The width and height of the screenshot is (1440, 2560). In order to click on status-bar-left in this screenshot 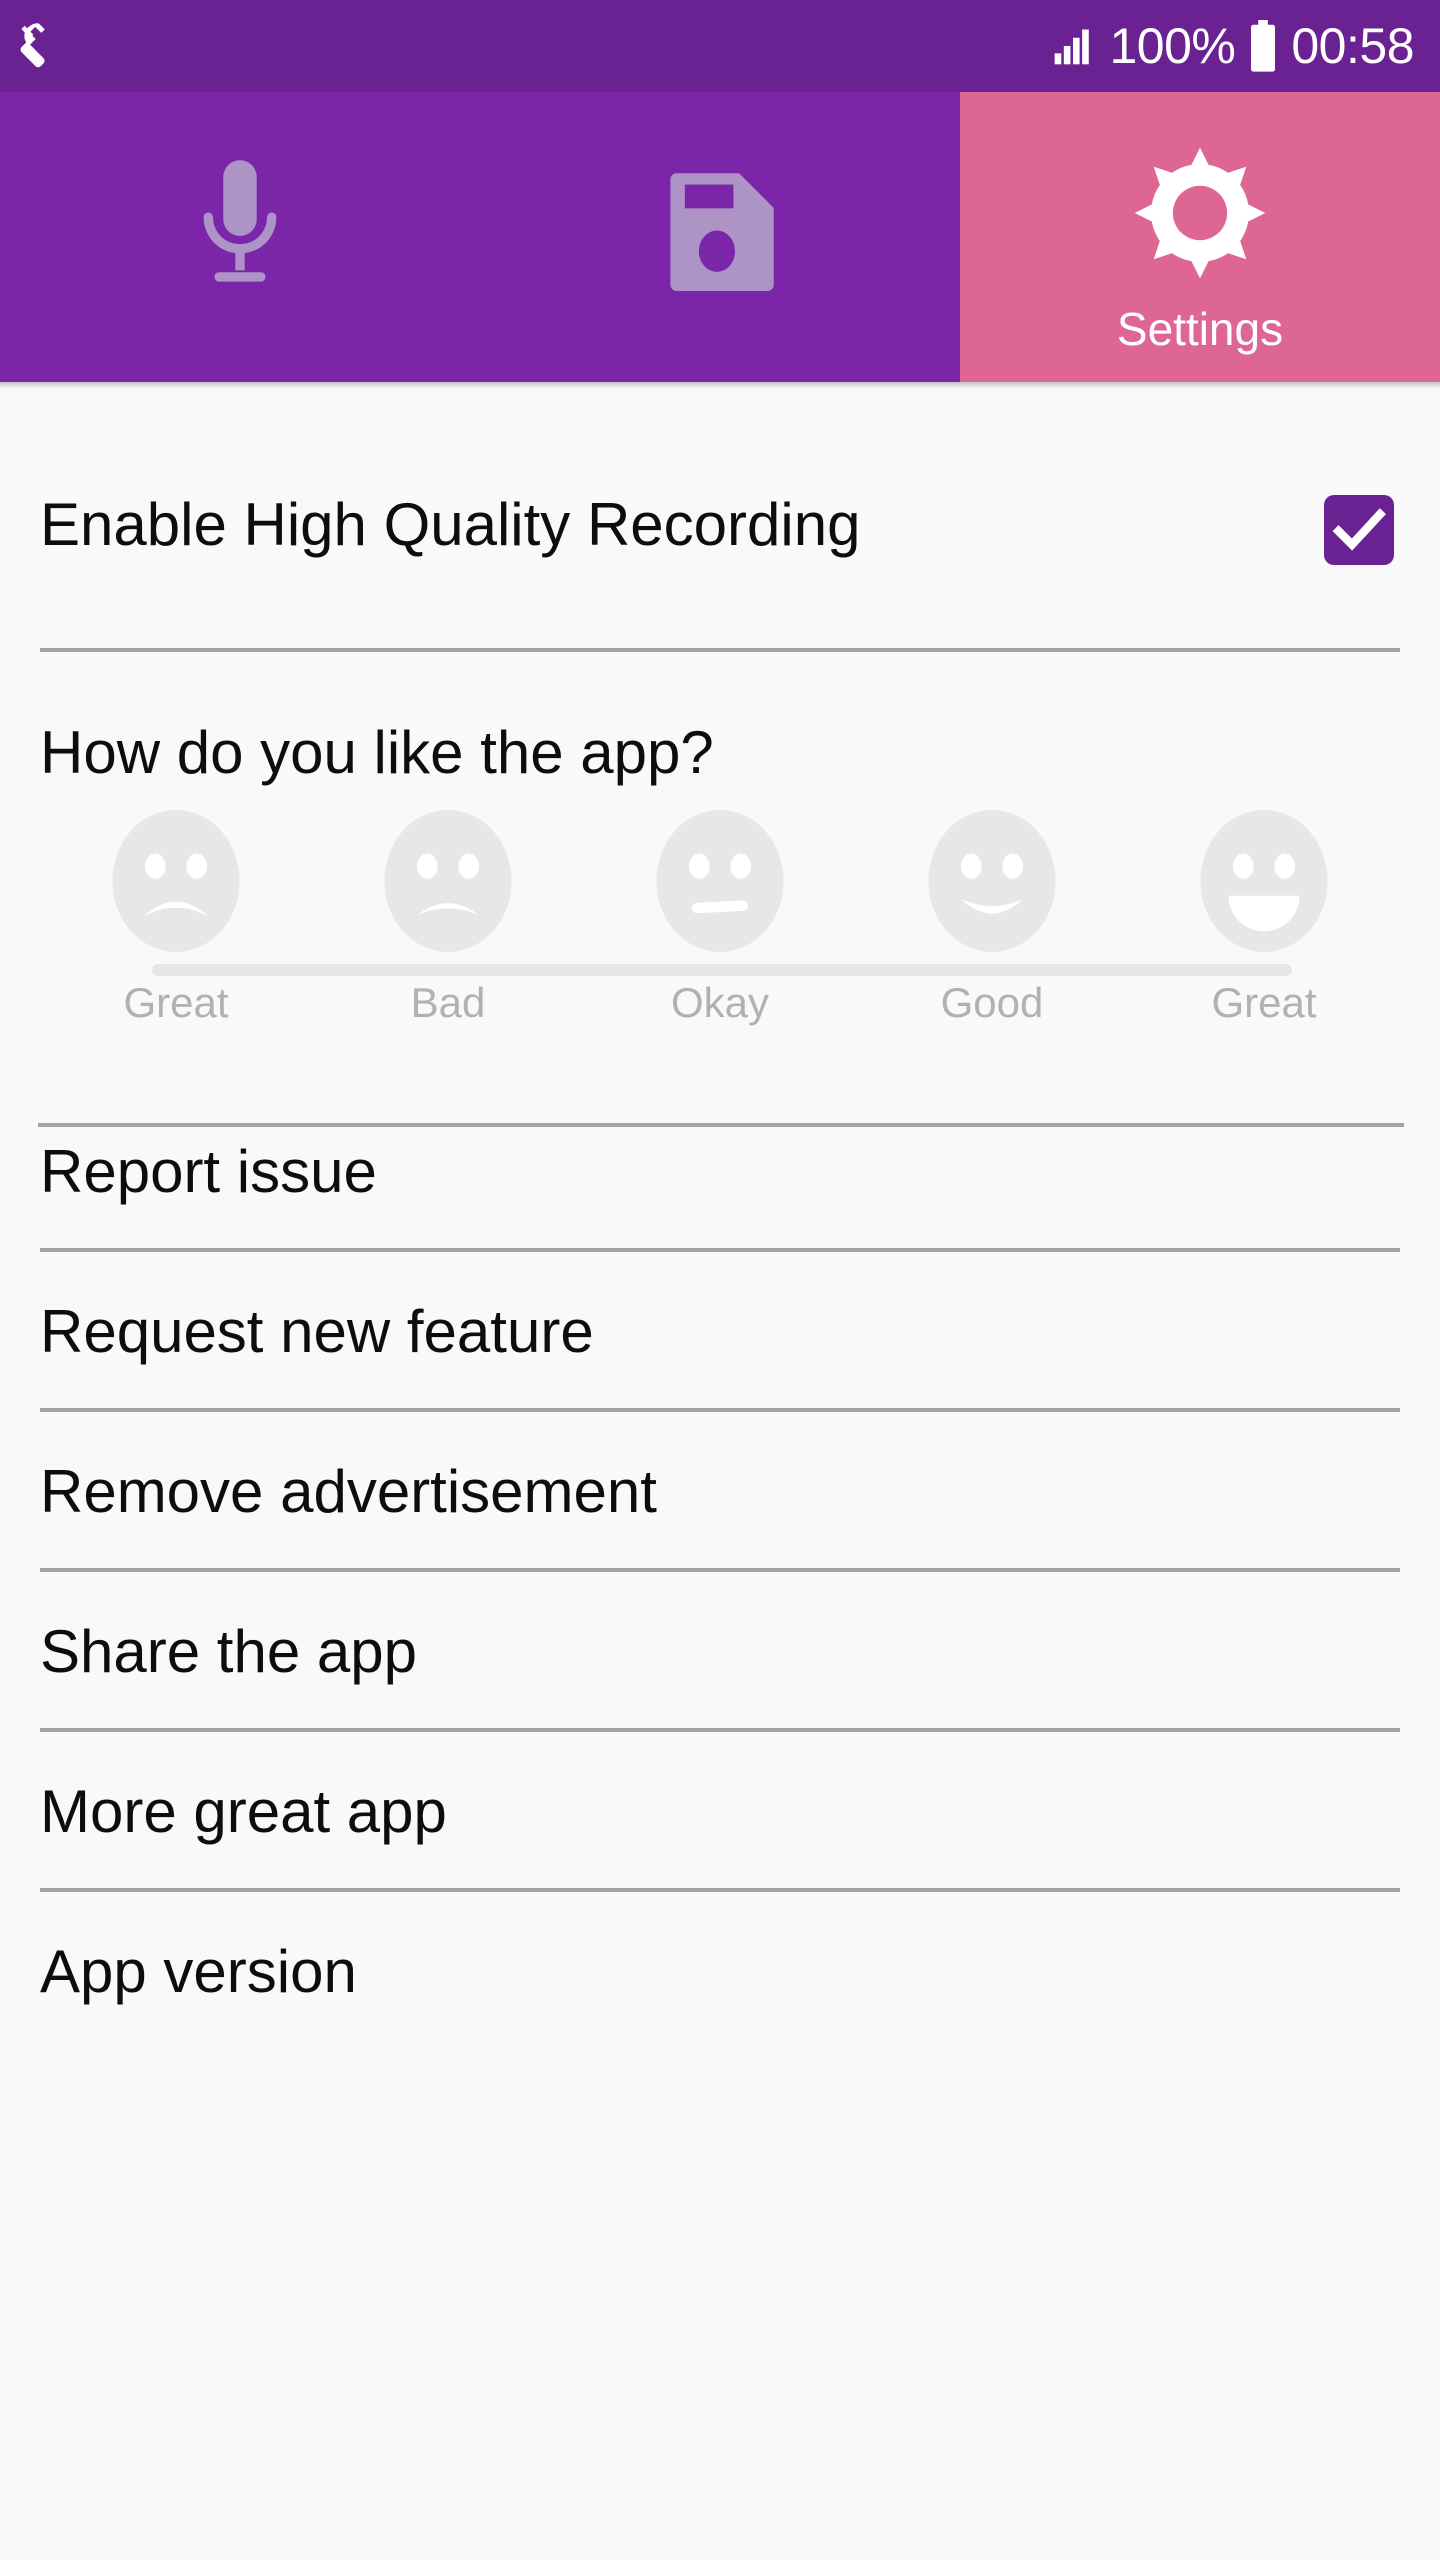, I will do `click(42, 46)`.